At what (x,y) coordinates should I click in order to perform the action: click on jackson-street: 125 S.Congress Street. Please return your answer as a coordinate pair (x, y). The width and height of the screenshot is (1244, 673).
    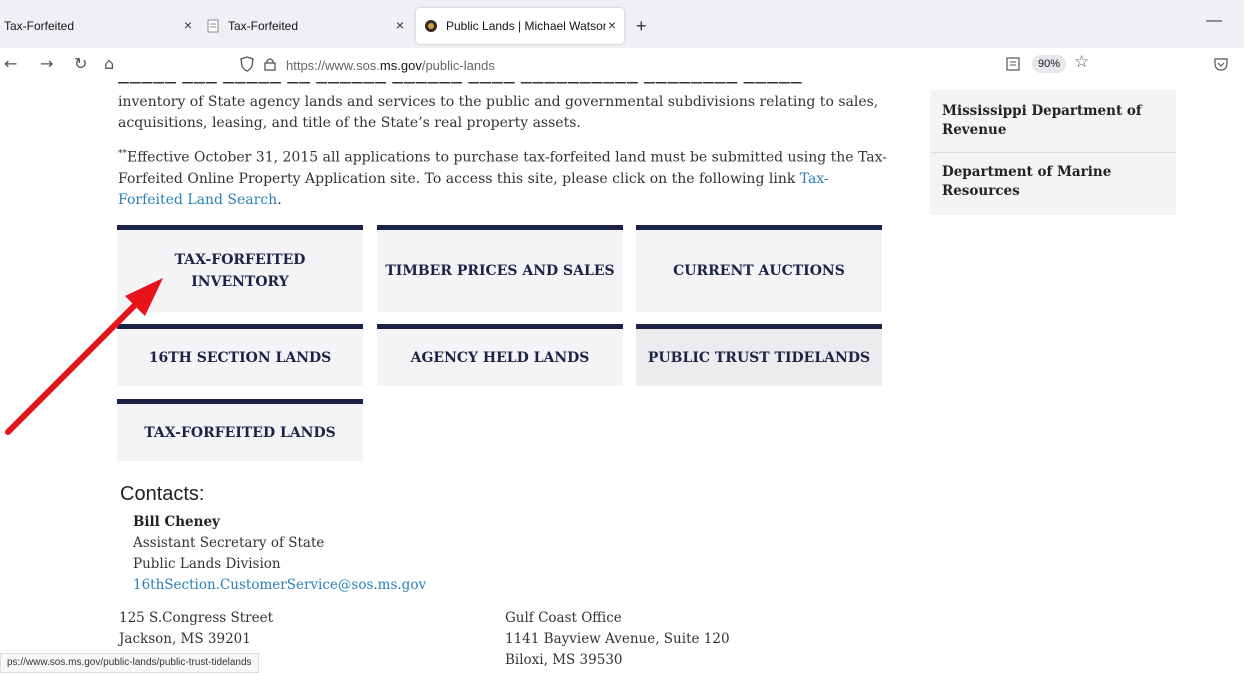
    Looking at the image, I should click on (196, 618).